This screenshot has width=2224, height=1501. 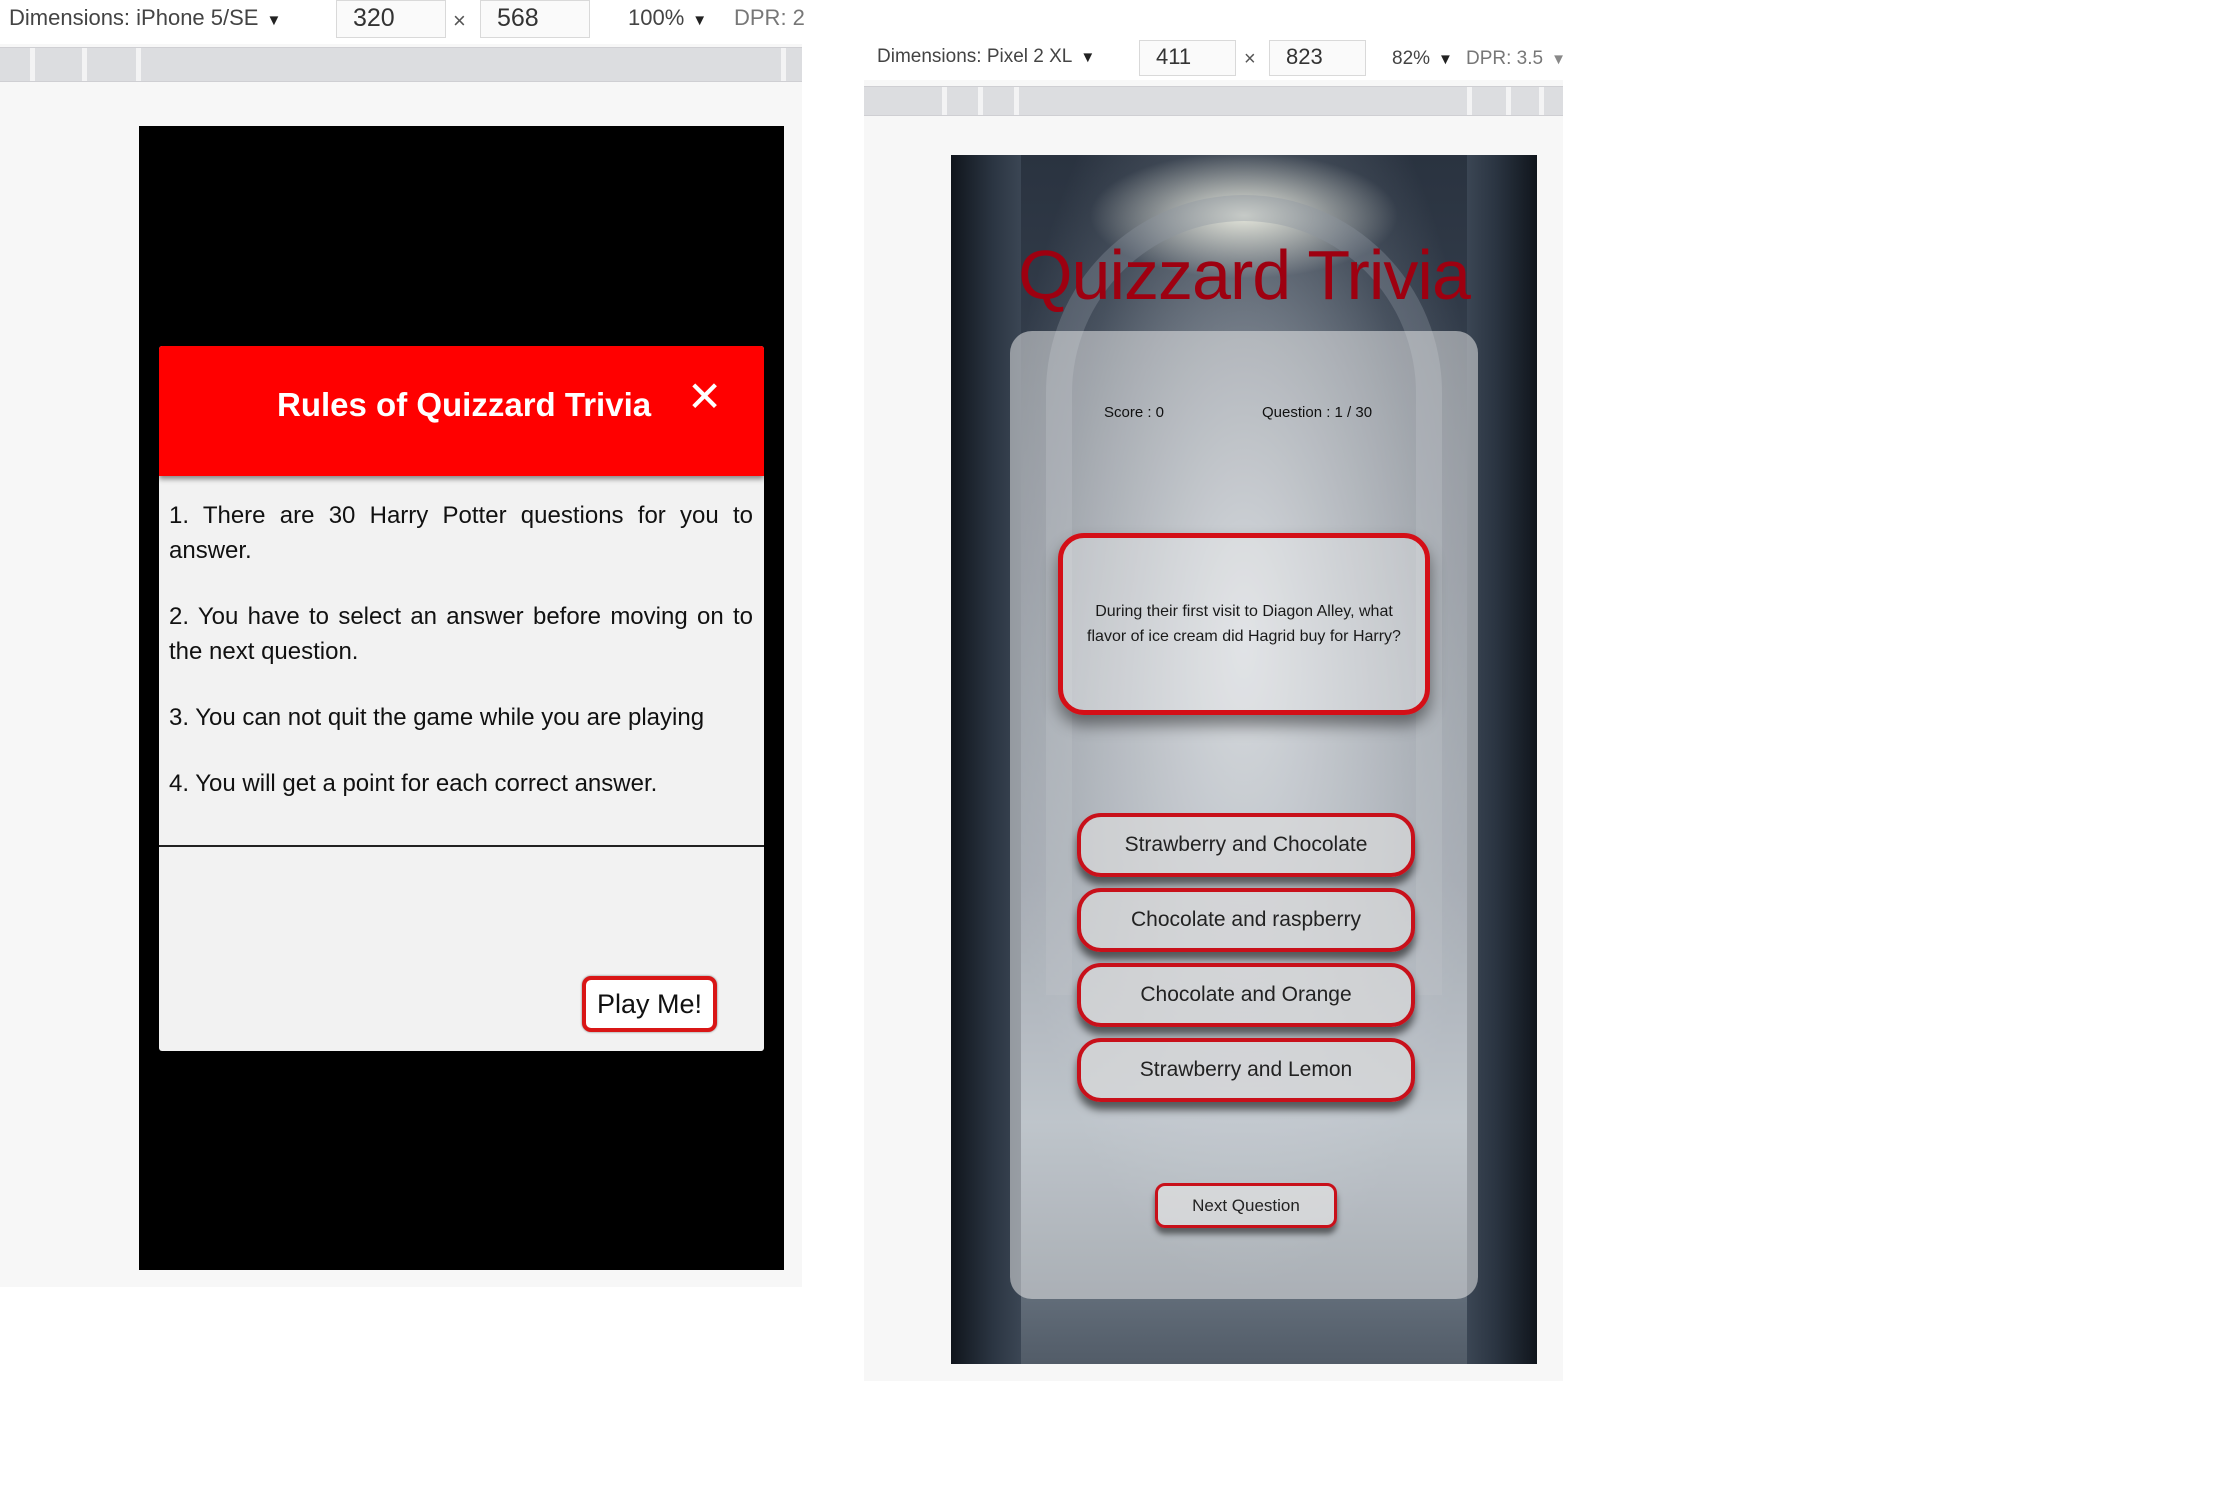 I want to click on device-label: Dimensions: Pixel 2 XL, so click(x=975, y=56).